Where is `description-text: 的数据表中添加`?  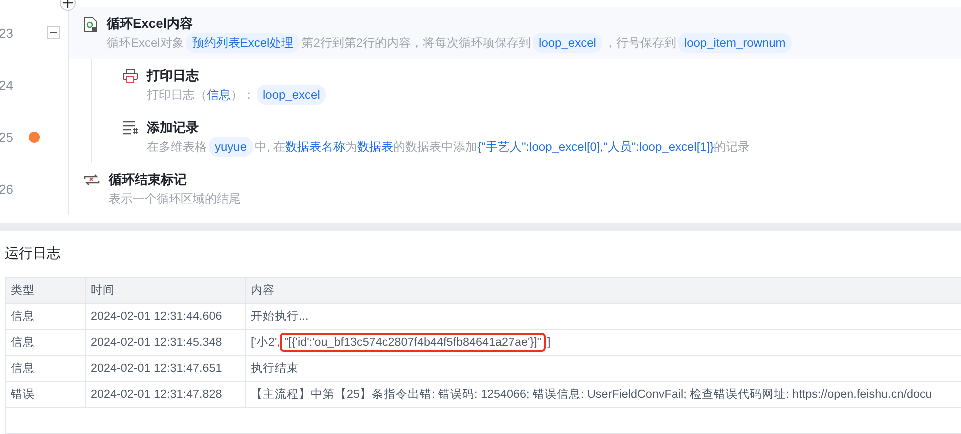 description-text: 的数据表中添加 is located at coordinates (436, 147).